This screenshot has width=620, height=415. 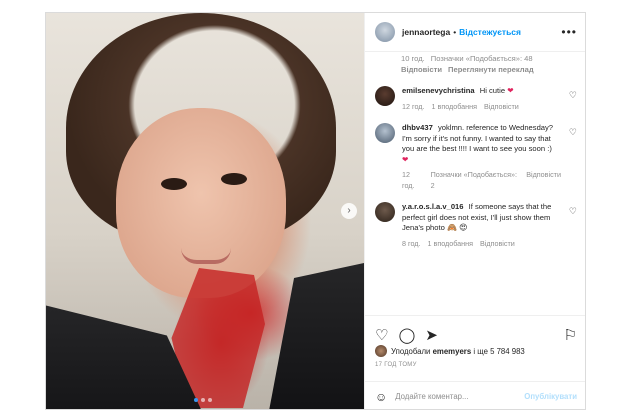 I want to click on add-comment-bar: ☺ Опублікувати, so click(x=475, y=395).